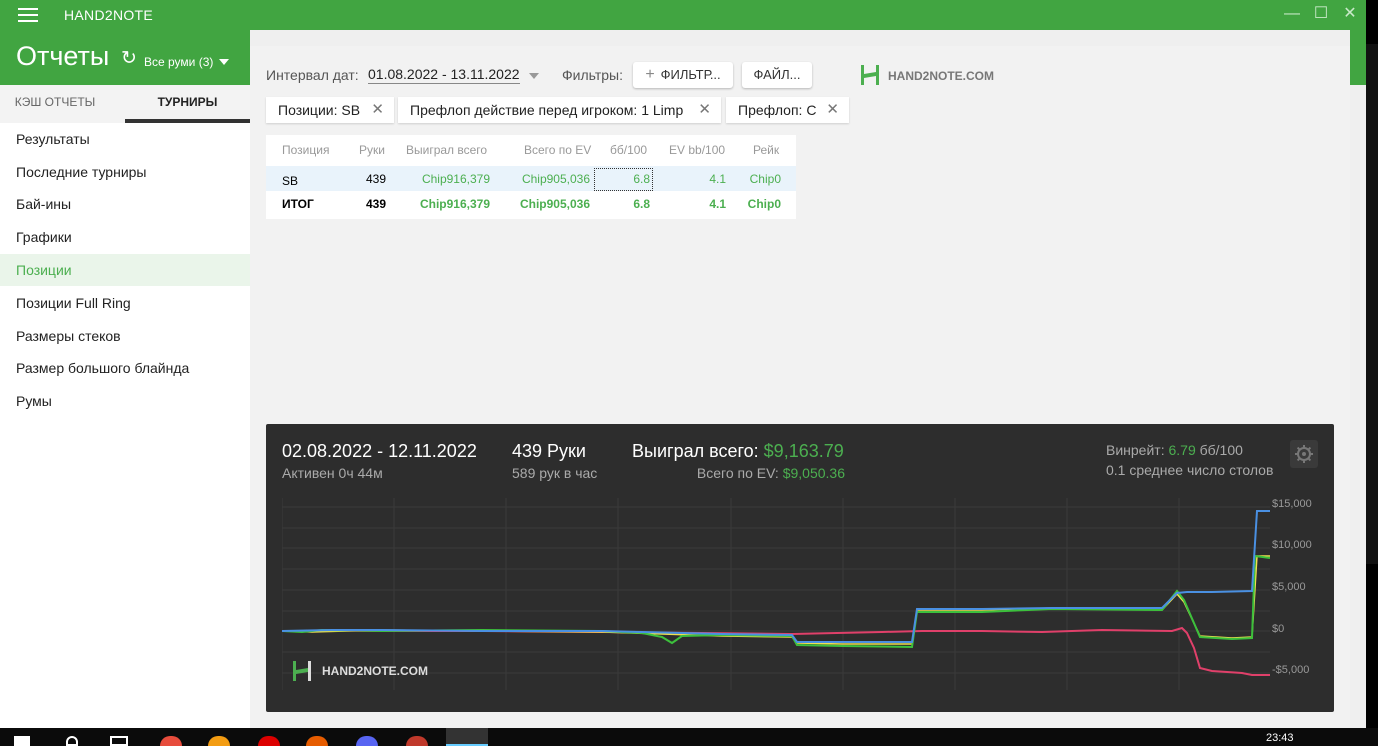 The height and width of the screenshot is (746, 1378). I want to click on sidebar-item-buyins: Бай-ины, so click(125, 204).